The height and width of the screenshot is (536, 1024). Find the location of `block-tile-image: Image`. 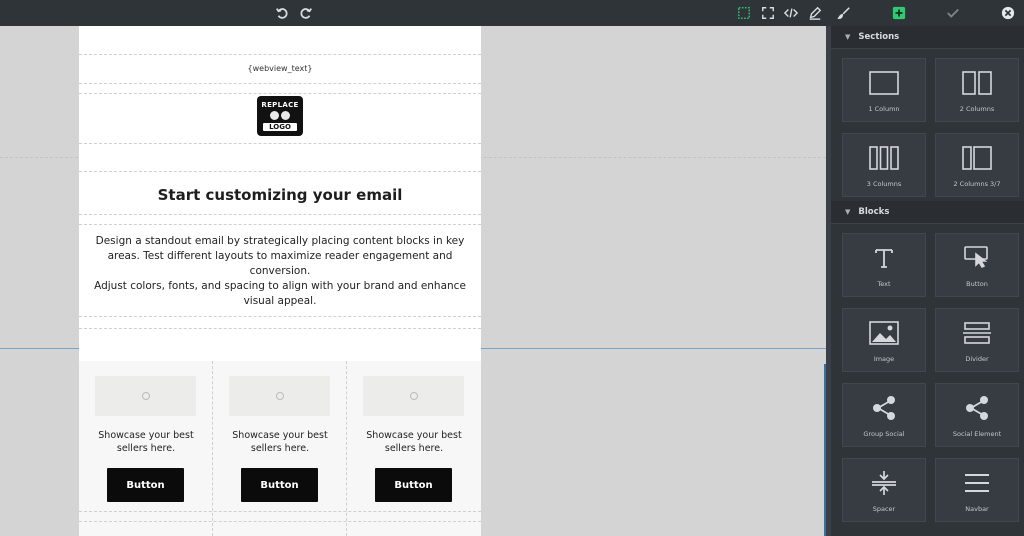

block-tile-image: Image is located at coordinates (884, 340).